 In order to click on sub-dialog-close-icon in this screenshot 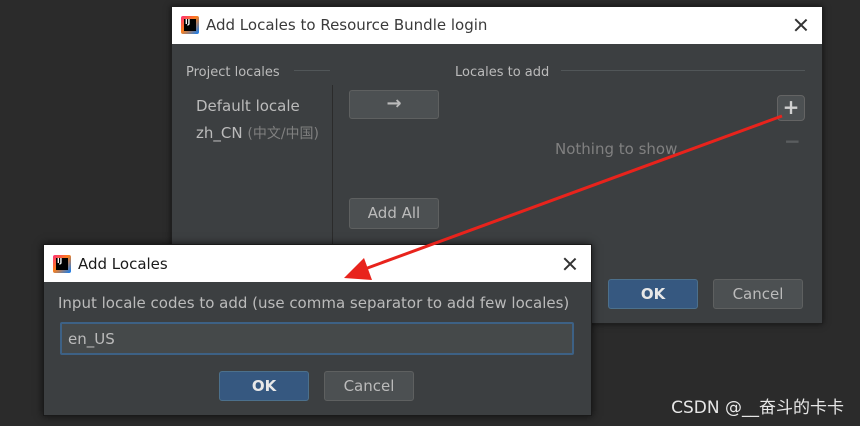, I will do `click(570, 264)`.